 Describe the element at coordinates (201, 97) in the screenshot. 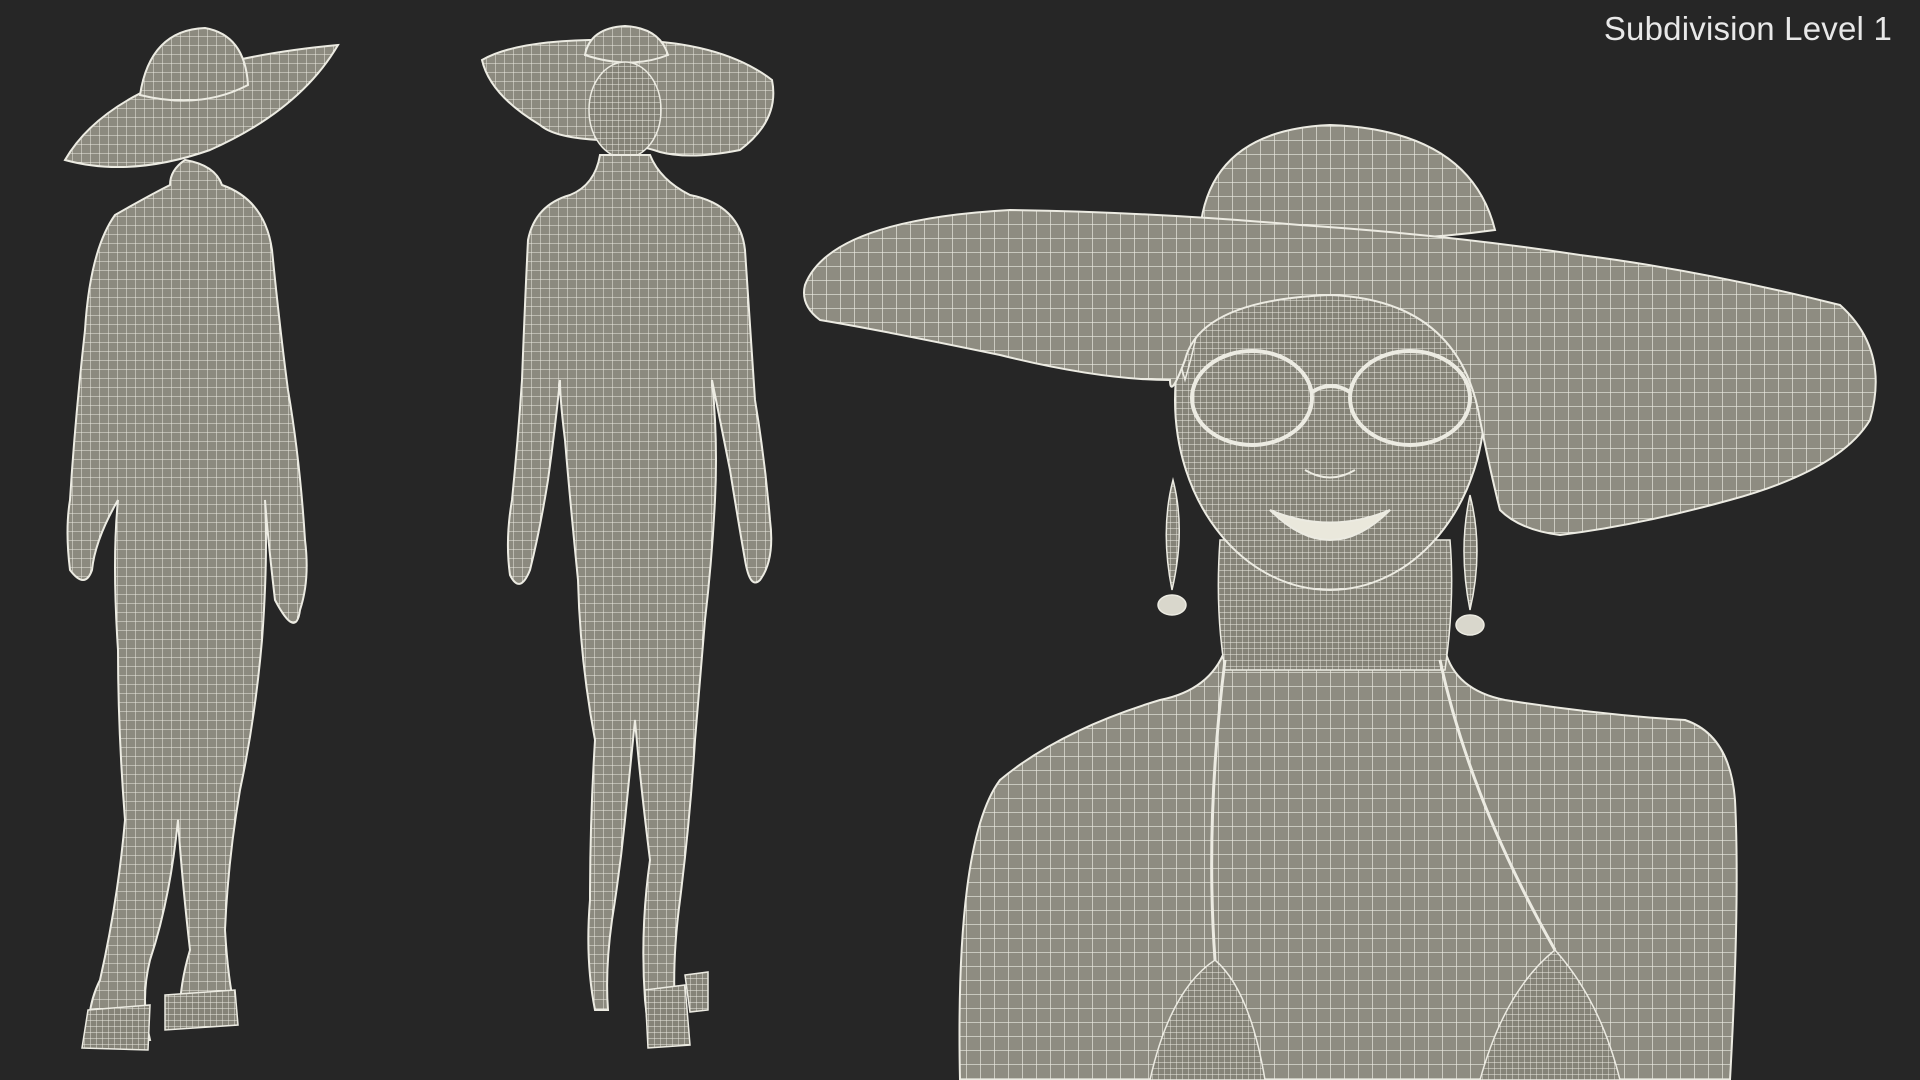

I see `hat-back-view` at that location.